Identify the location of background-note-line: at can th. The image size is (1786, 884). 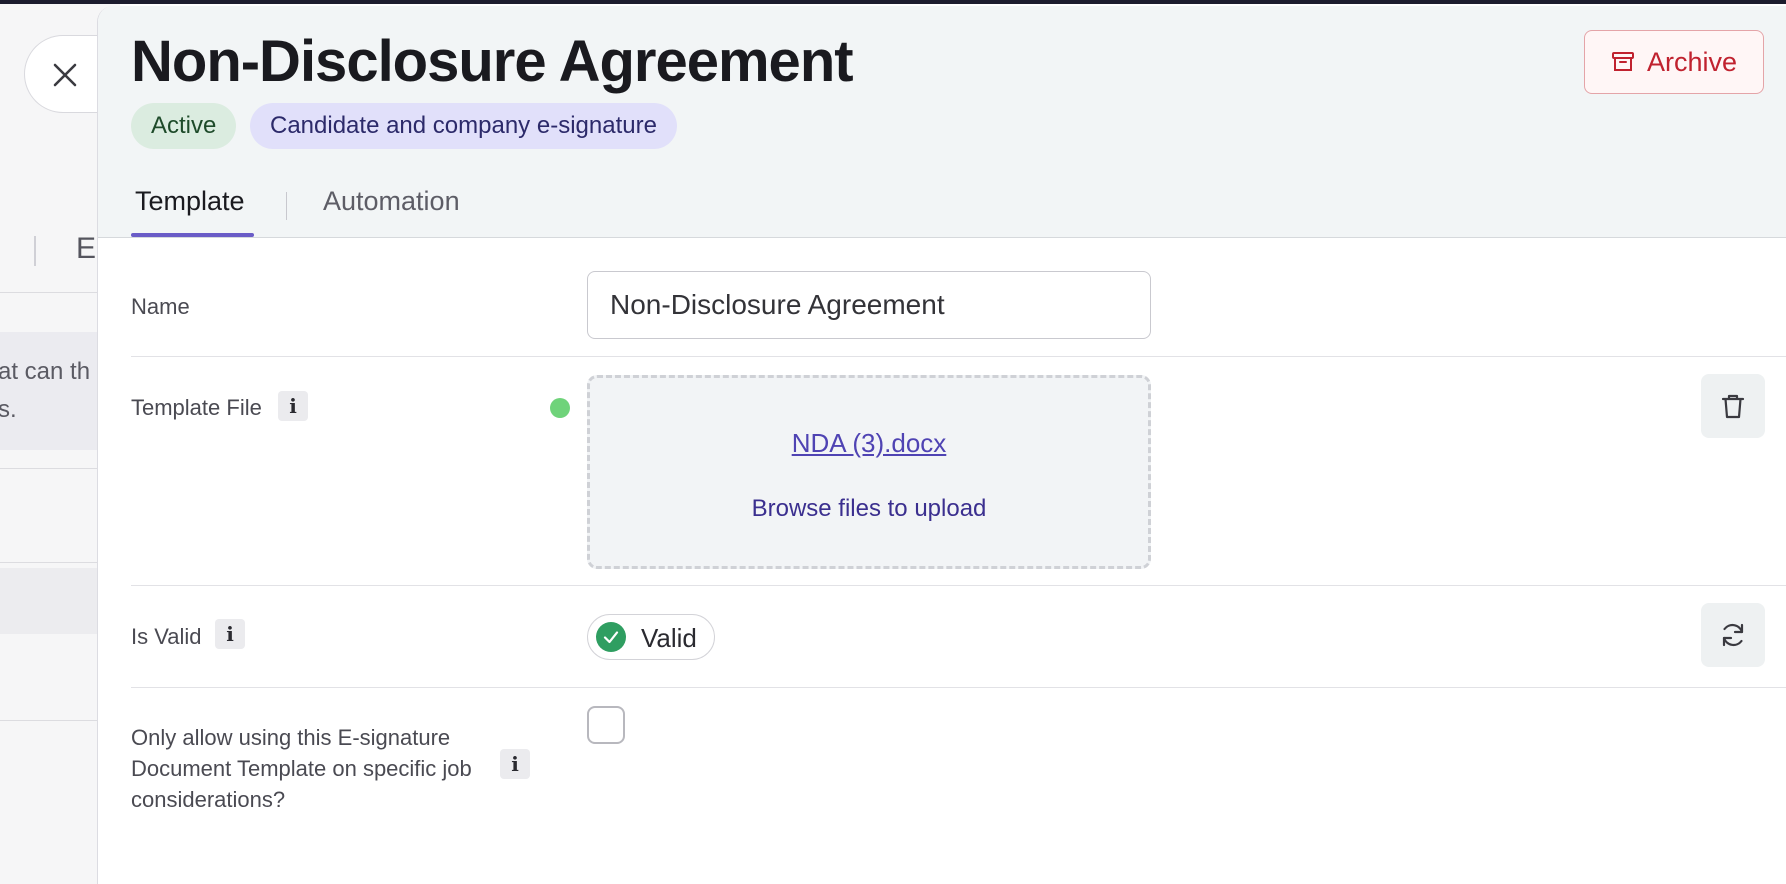
(45, 371).